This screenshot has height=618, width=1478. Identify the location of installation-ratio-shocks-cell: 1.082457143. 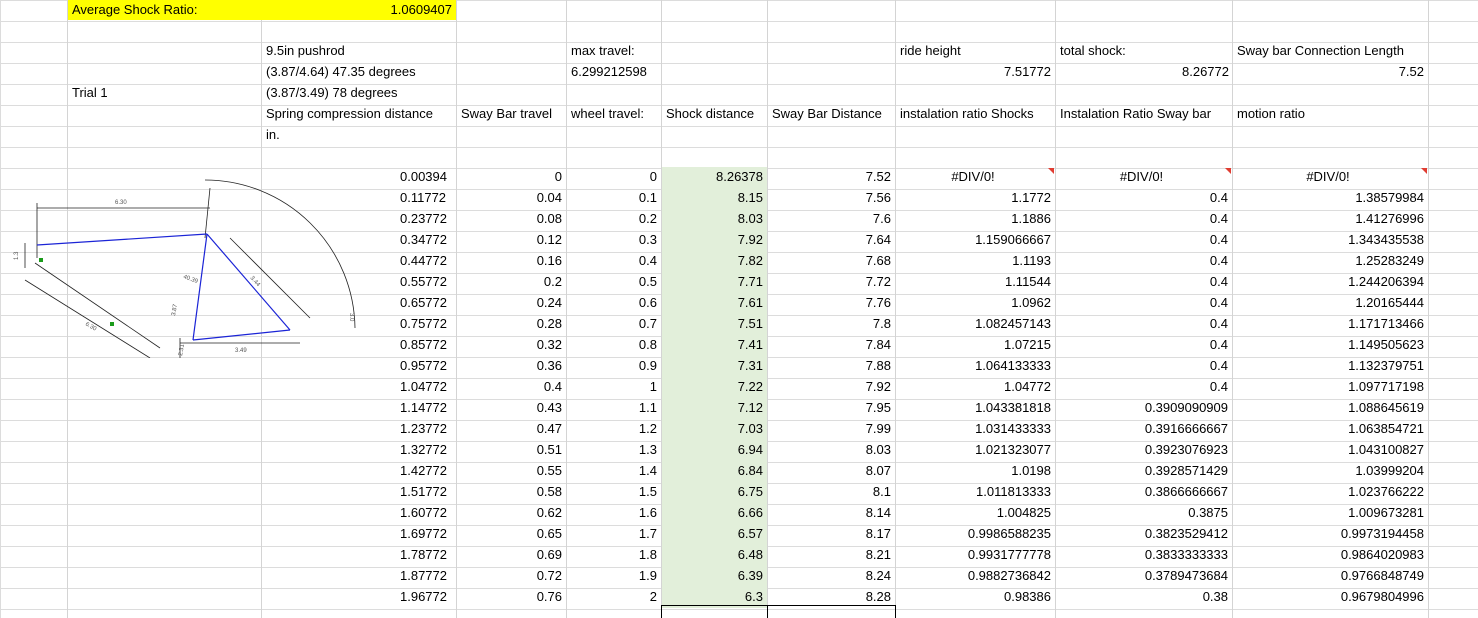
(973, 324).